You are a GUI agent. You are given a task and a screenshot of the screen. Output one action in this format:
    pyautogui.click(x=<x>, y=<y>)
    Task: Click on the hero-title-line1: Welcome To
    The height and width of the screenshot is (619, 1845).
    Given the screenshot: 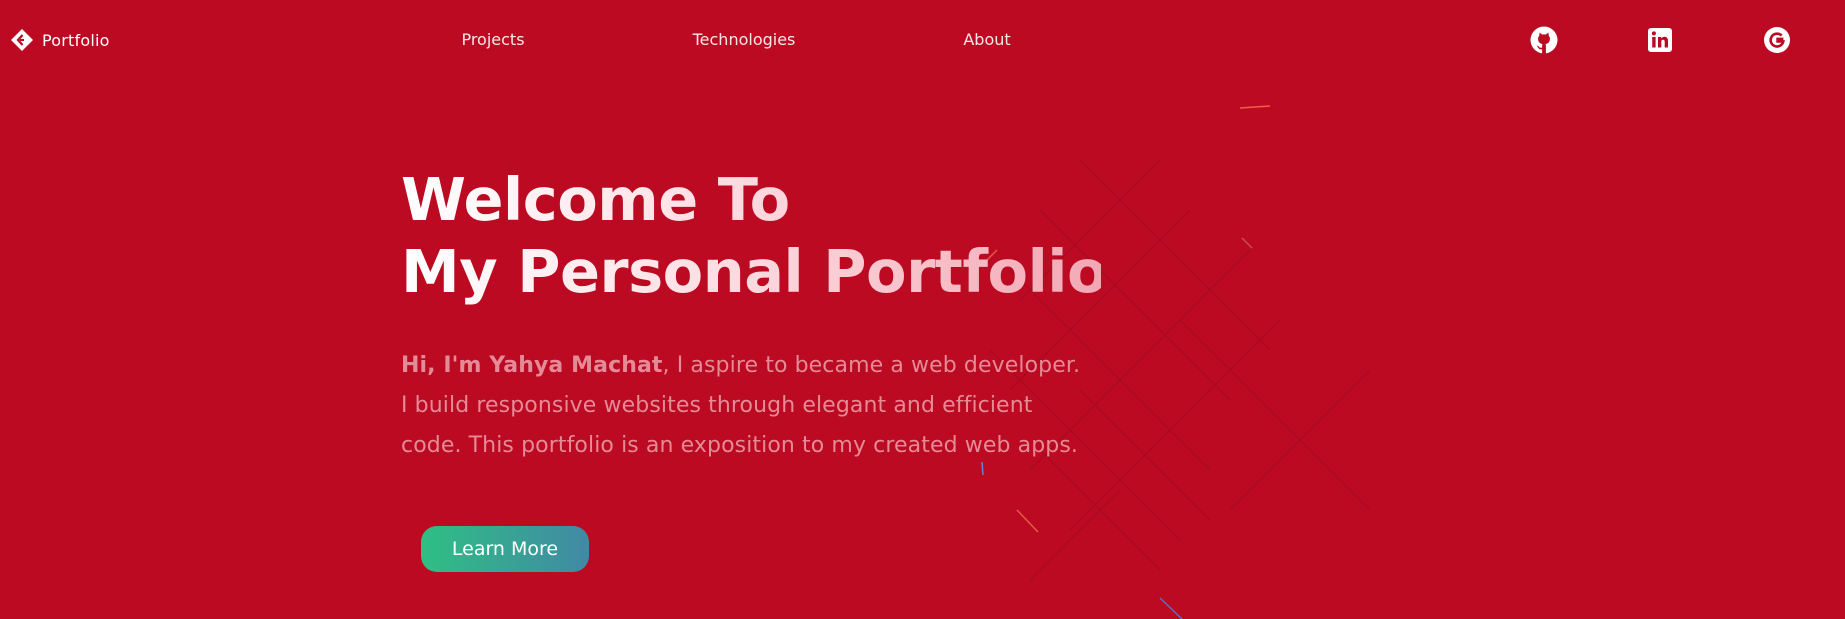 What is the action you would take?
    pyautogui.click(x=751, y=200)
    